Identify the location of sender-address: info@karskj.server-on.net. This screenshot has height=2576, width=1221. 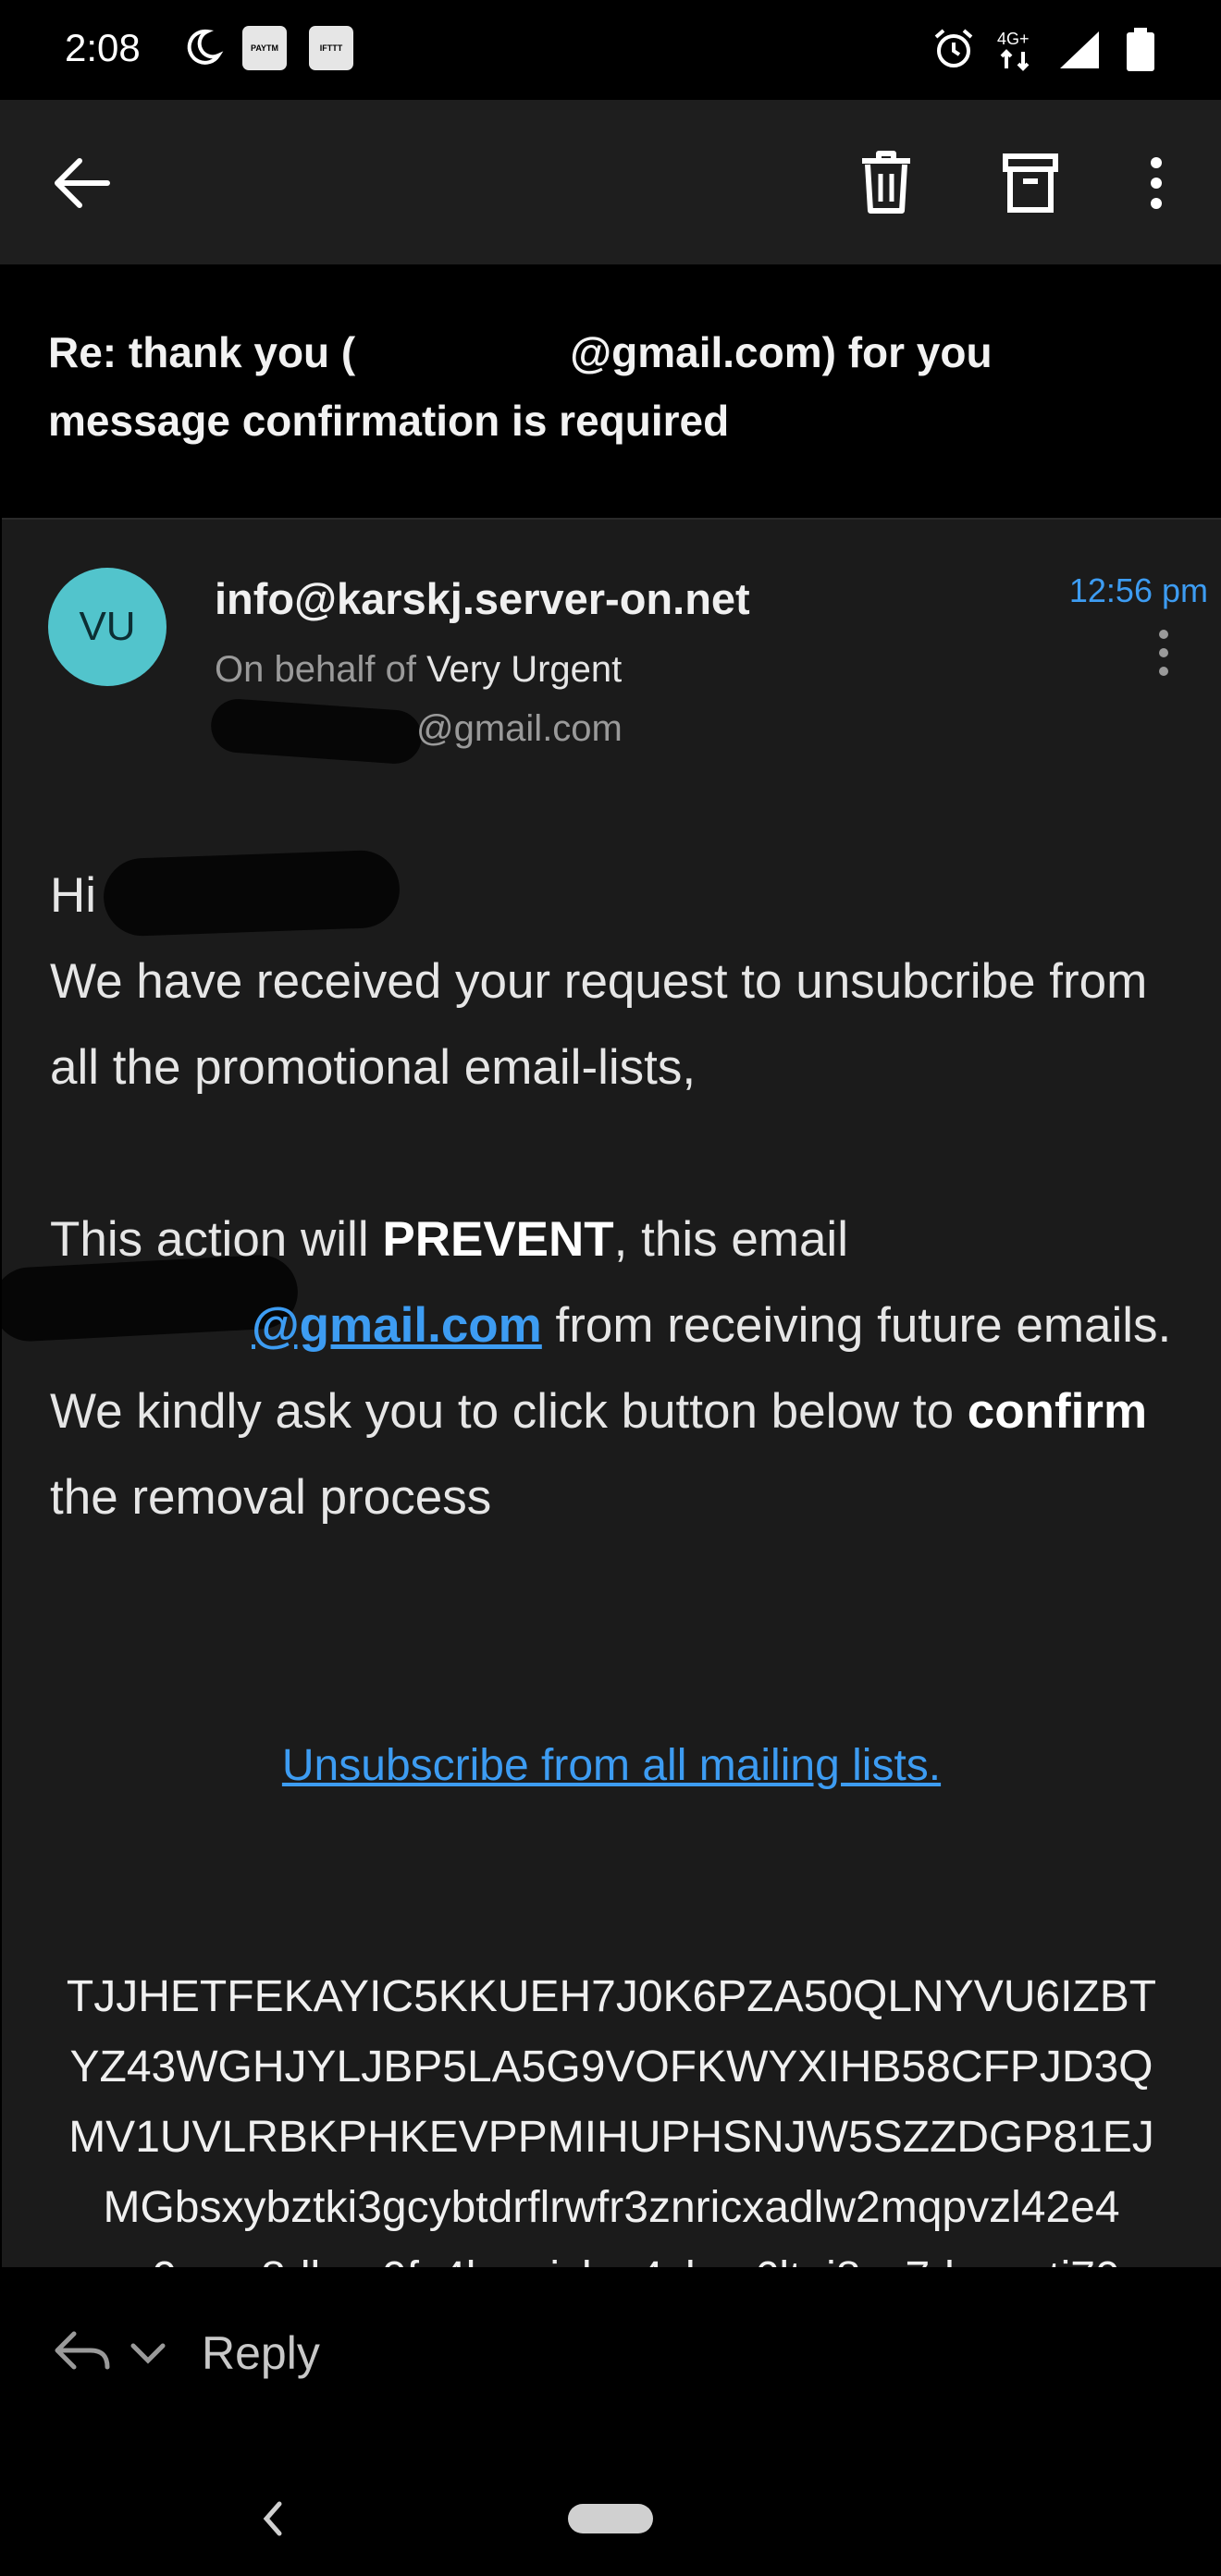
(483, 598).